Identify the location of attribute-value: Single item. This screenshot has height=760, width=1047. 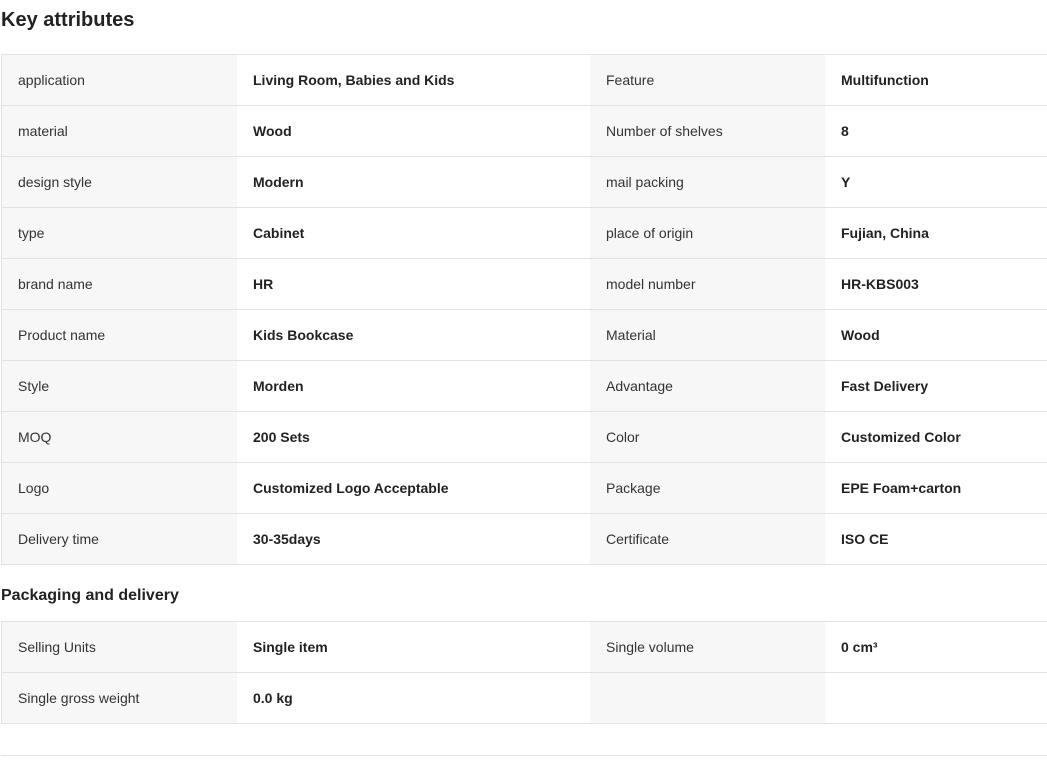
(413, 647).